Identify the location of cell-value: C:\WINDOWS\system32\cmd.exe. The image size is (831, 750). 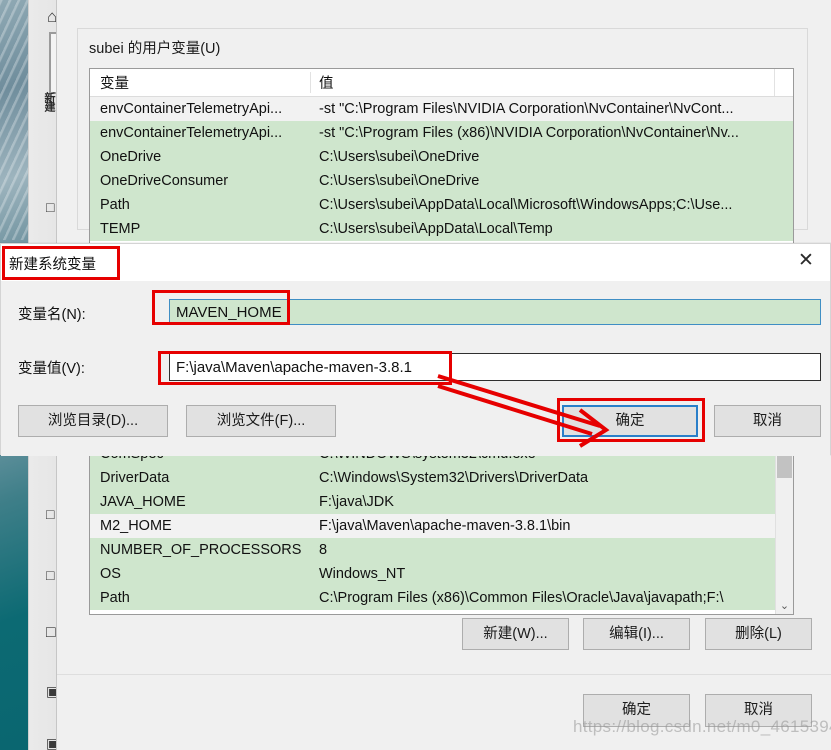
(552, 459).